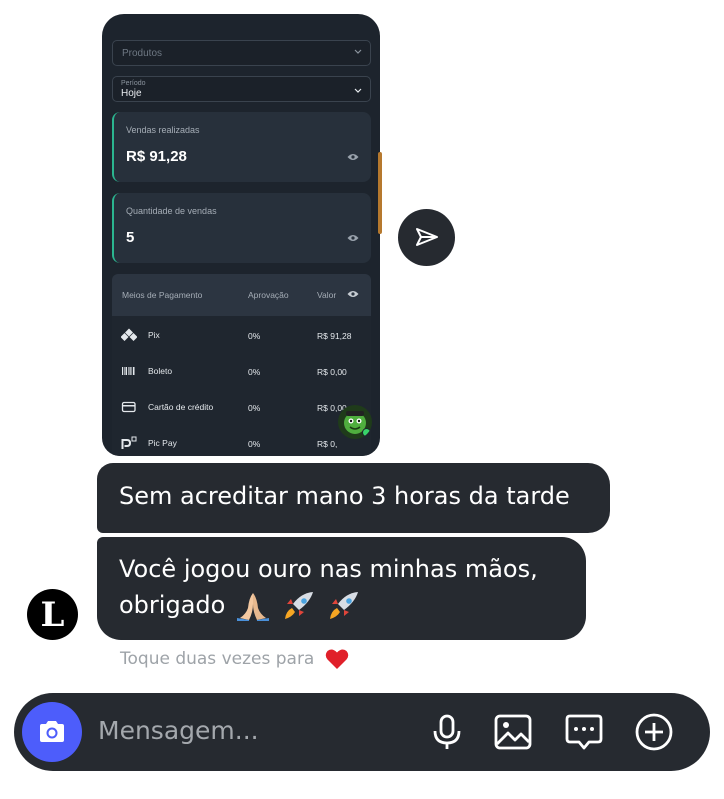 This screenshot has width=724, height=799. What do you see at coordinates (241, 295) in the screenshot?
I see `payments-table-header: Meios de Pagamento Aprovação Valor` at bounding box center [241, 295].